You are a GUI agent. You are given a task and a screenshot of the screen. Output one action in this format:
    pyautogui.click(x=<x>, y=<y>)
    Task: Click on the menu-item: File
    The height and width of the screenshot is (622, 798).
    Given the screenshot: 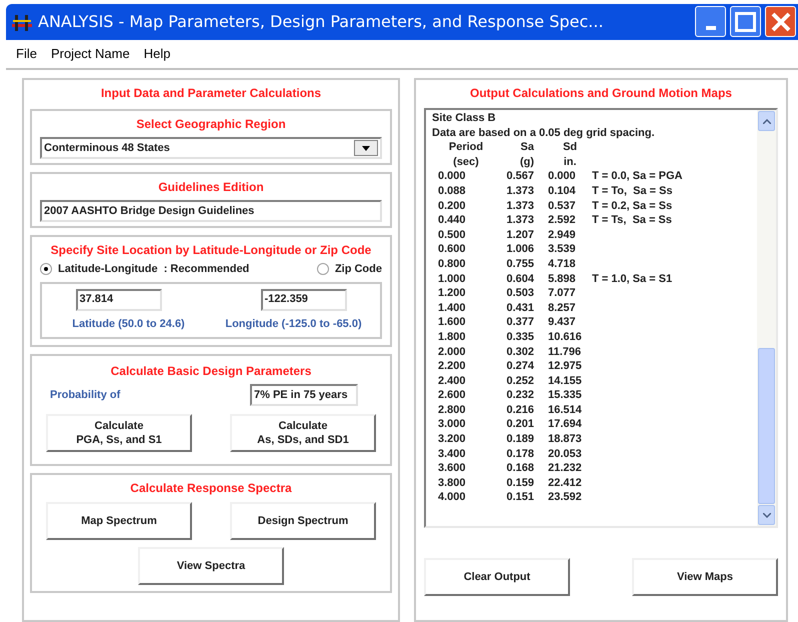 What is the action you would take?
    pyautogui.click(x=26, y=54)
    